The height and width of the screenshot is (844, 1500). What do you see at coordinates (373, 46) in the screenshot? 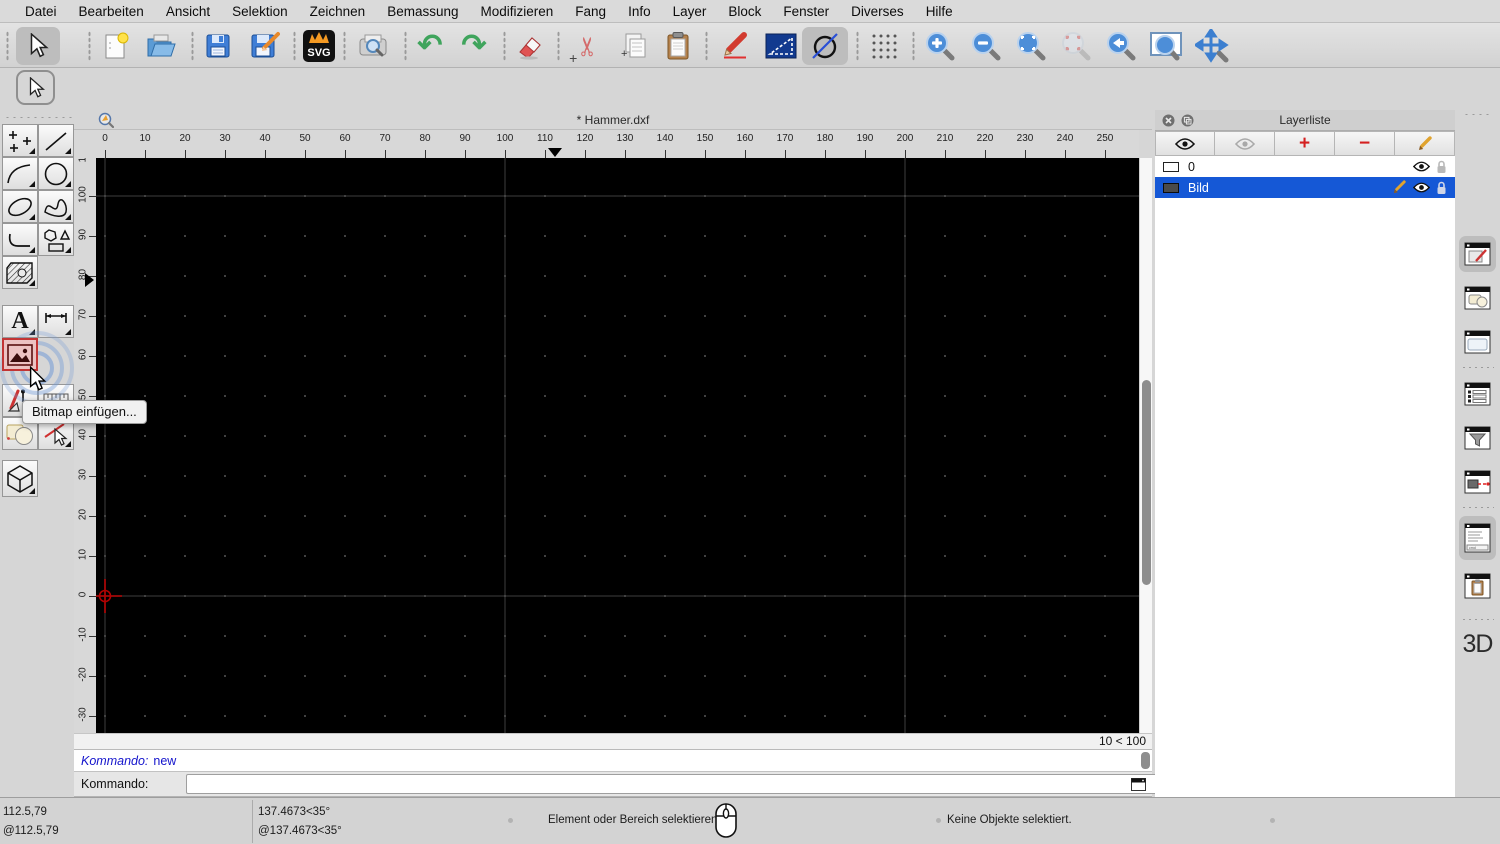
I see `print-preview-button` at bounding box center [373, 46].